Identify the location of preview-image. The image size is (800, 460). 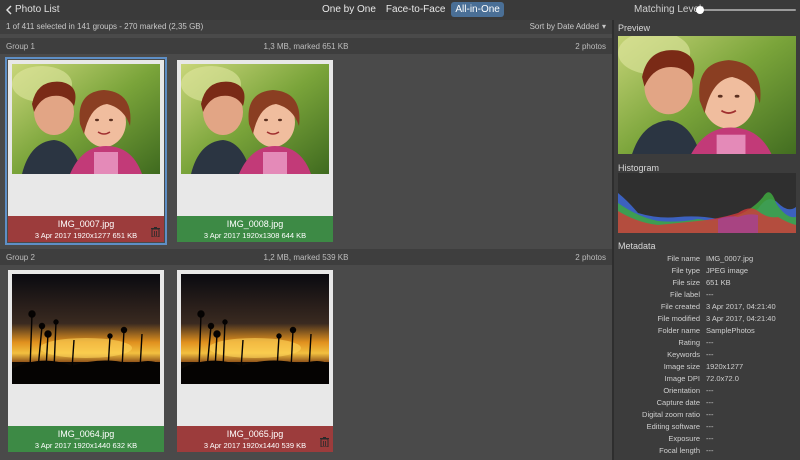
(707, 95).